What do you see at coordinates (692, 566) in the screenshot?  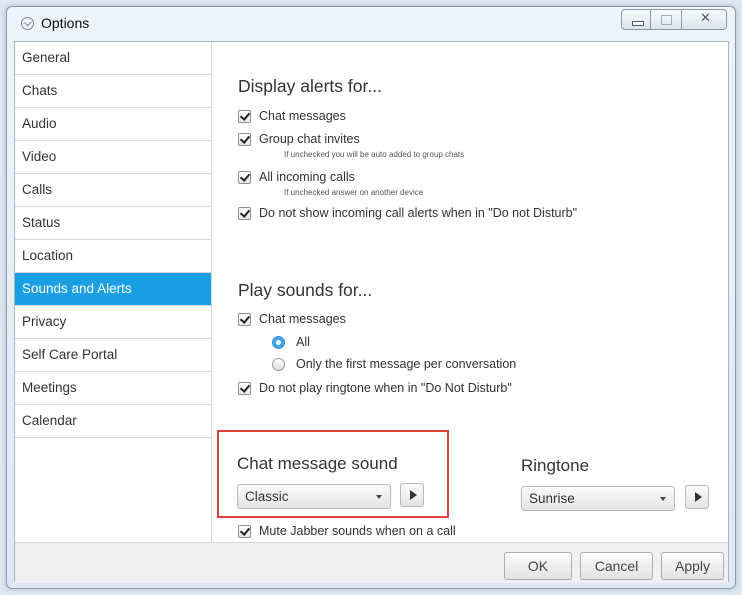 I see `apply-button: Apply` at bounding box center [692, 566].